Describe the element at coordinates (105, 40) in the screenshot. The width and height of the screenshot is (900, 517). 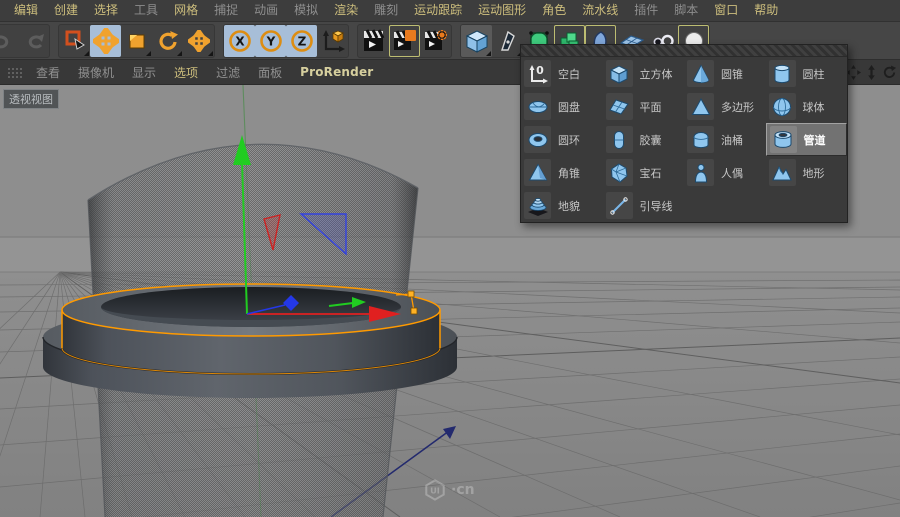
I see `move-tool-icon` at that location.